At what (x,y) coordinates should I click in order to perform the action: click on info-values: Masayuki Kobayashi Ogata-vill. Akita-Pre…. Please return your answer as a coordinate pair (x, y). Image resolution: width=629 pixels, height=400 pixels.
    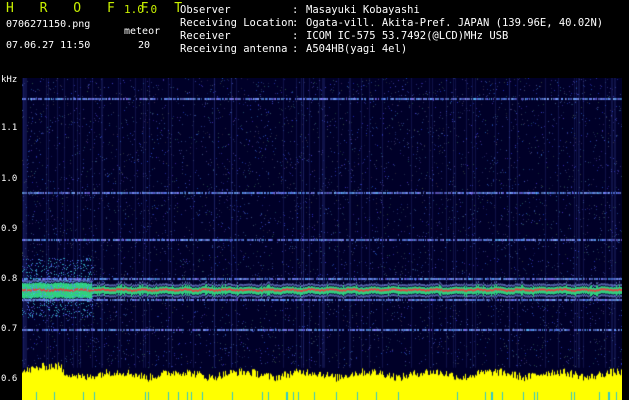
    Looking at the image, I should click on (454, 30).